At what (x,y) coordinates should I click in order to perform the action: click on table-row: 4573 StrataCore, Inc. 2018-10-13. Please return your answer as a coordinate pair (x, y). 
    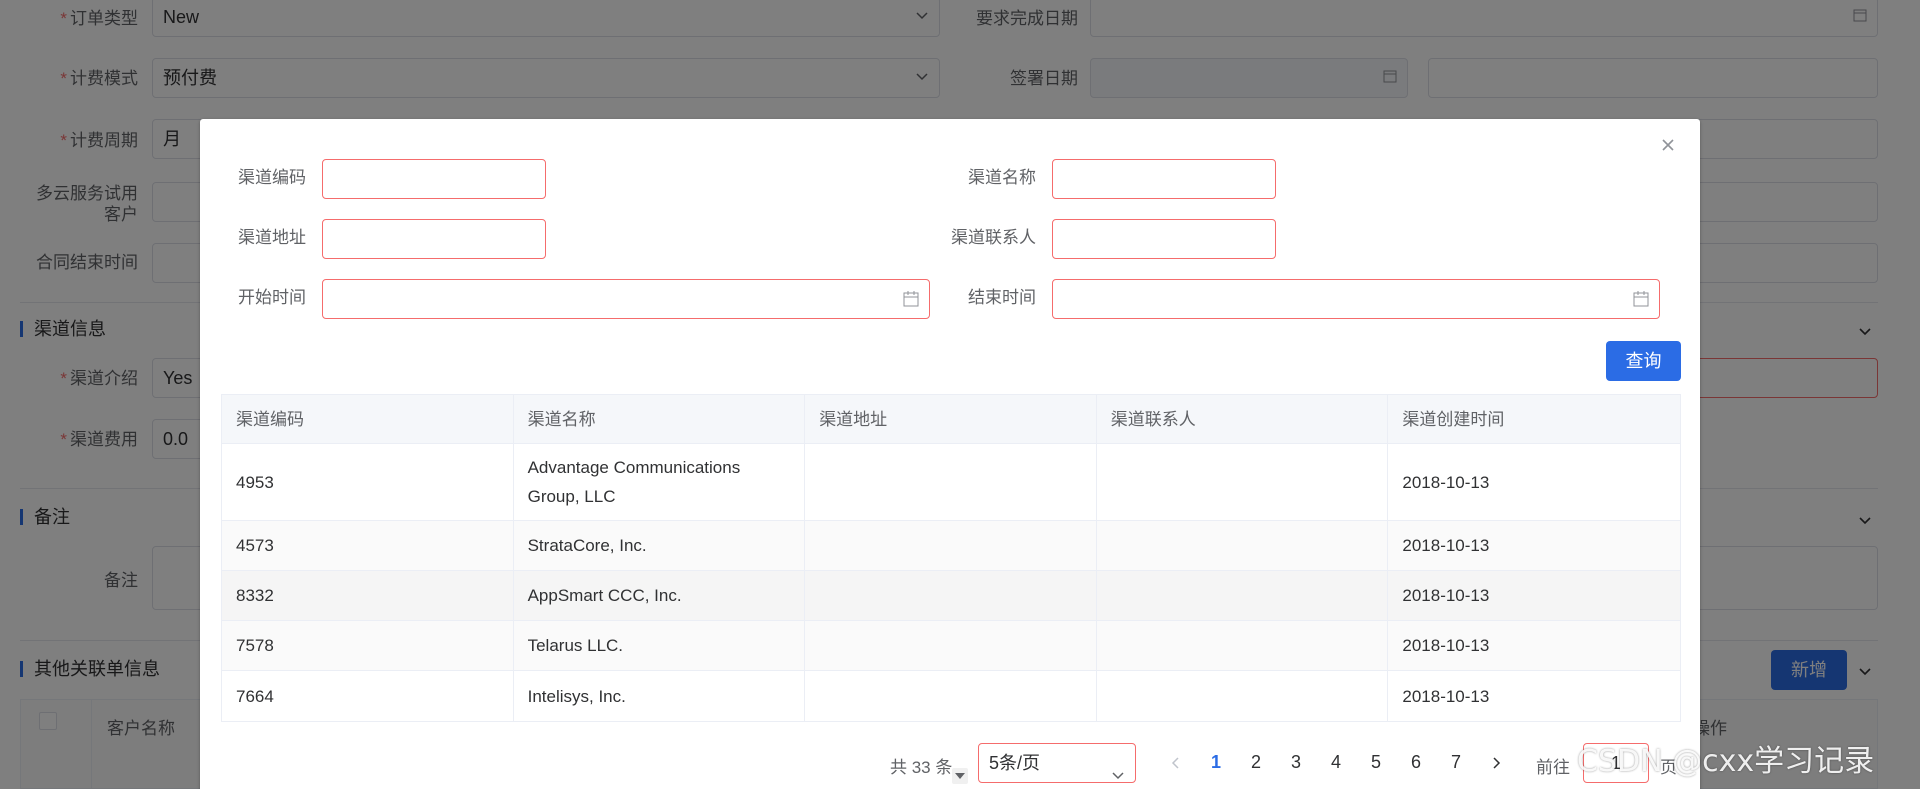
    Looking at the image, I should click on (951, 546).